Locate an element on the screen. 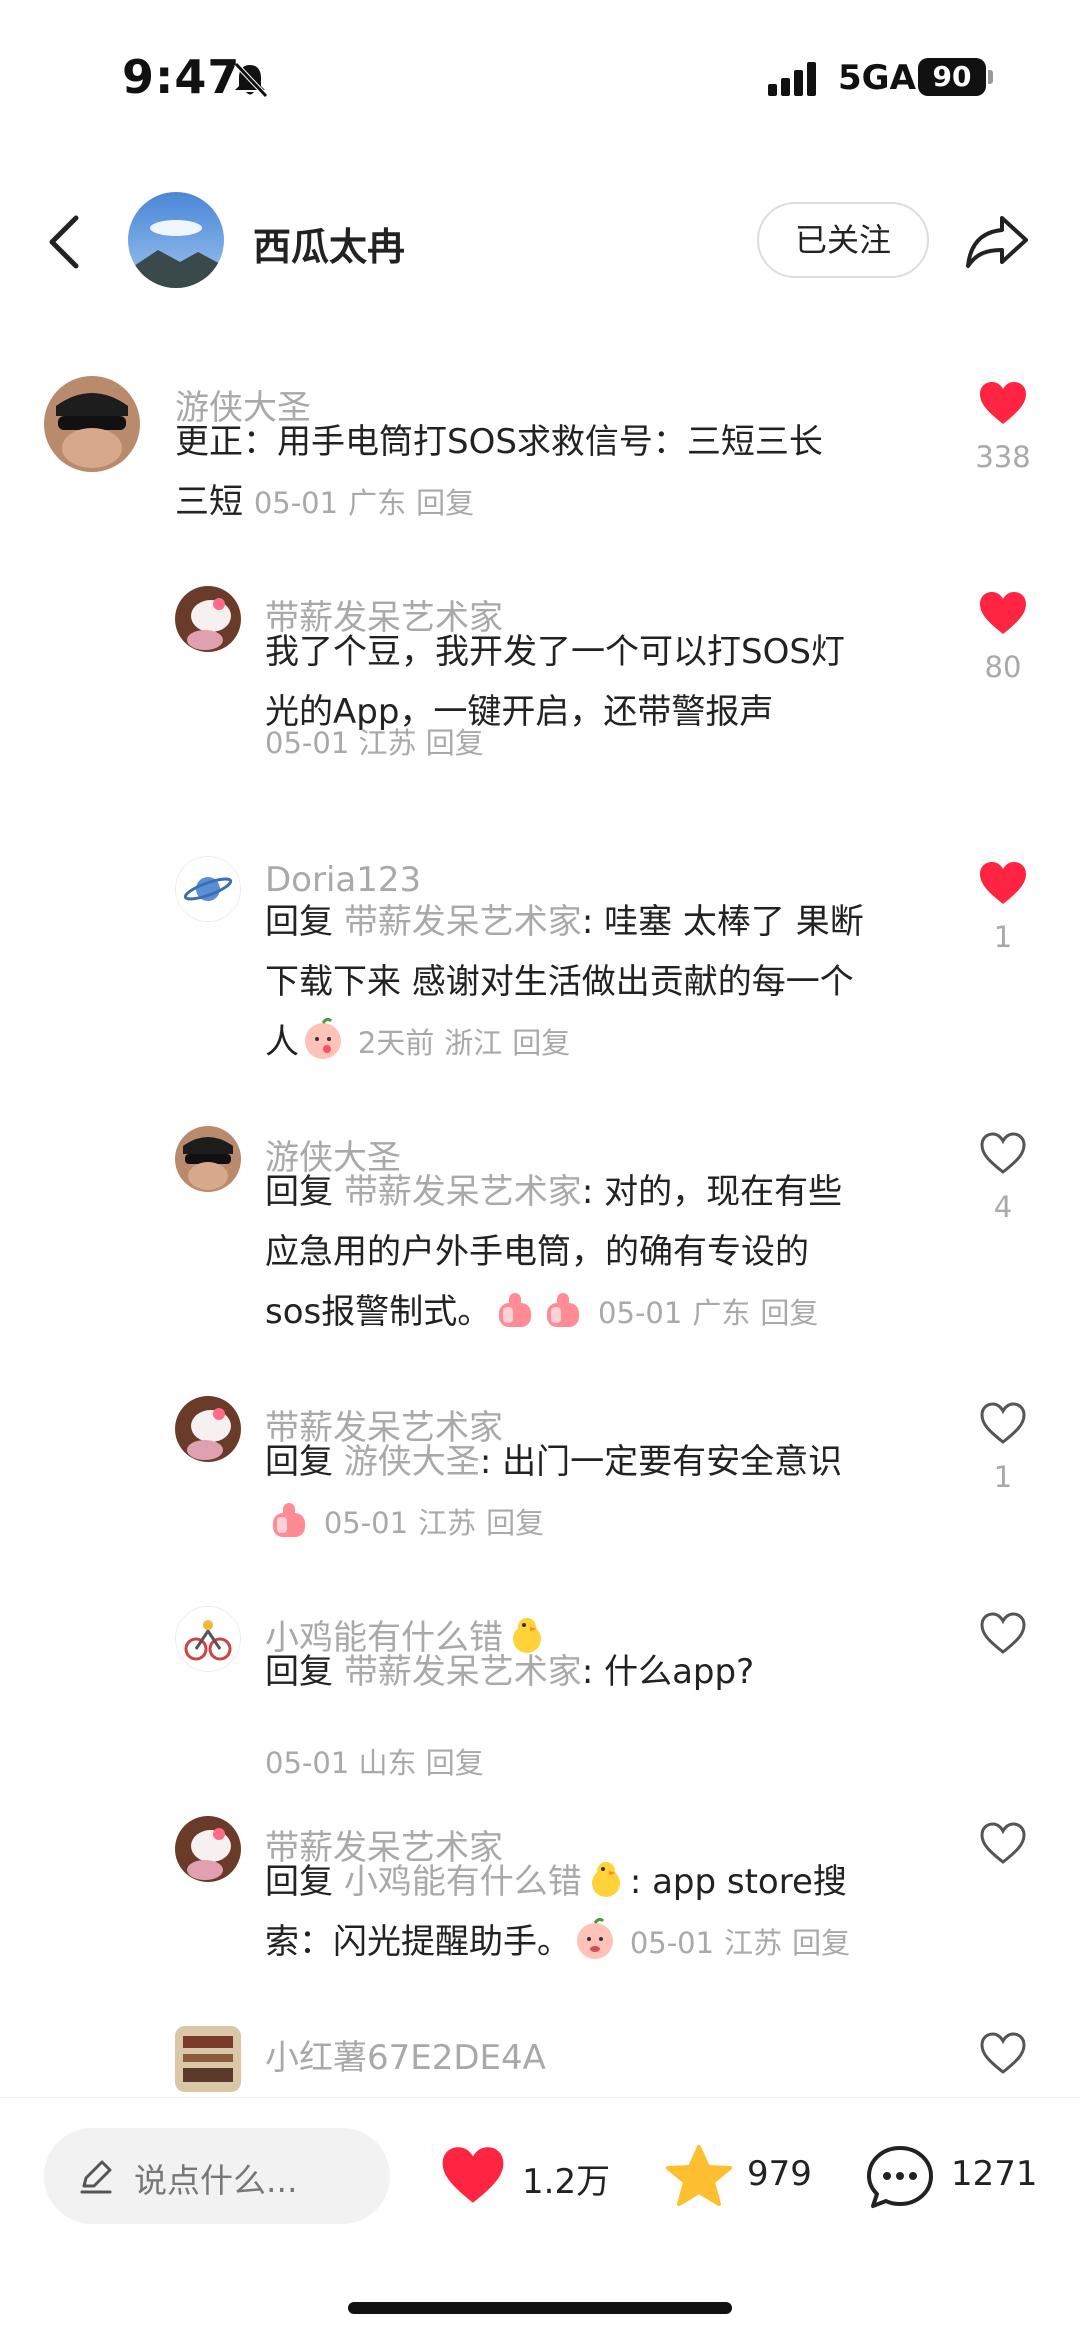 The height and width of the screenshot is (2341, 1080). star-icon is located at coordinates (699, 2175).